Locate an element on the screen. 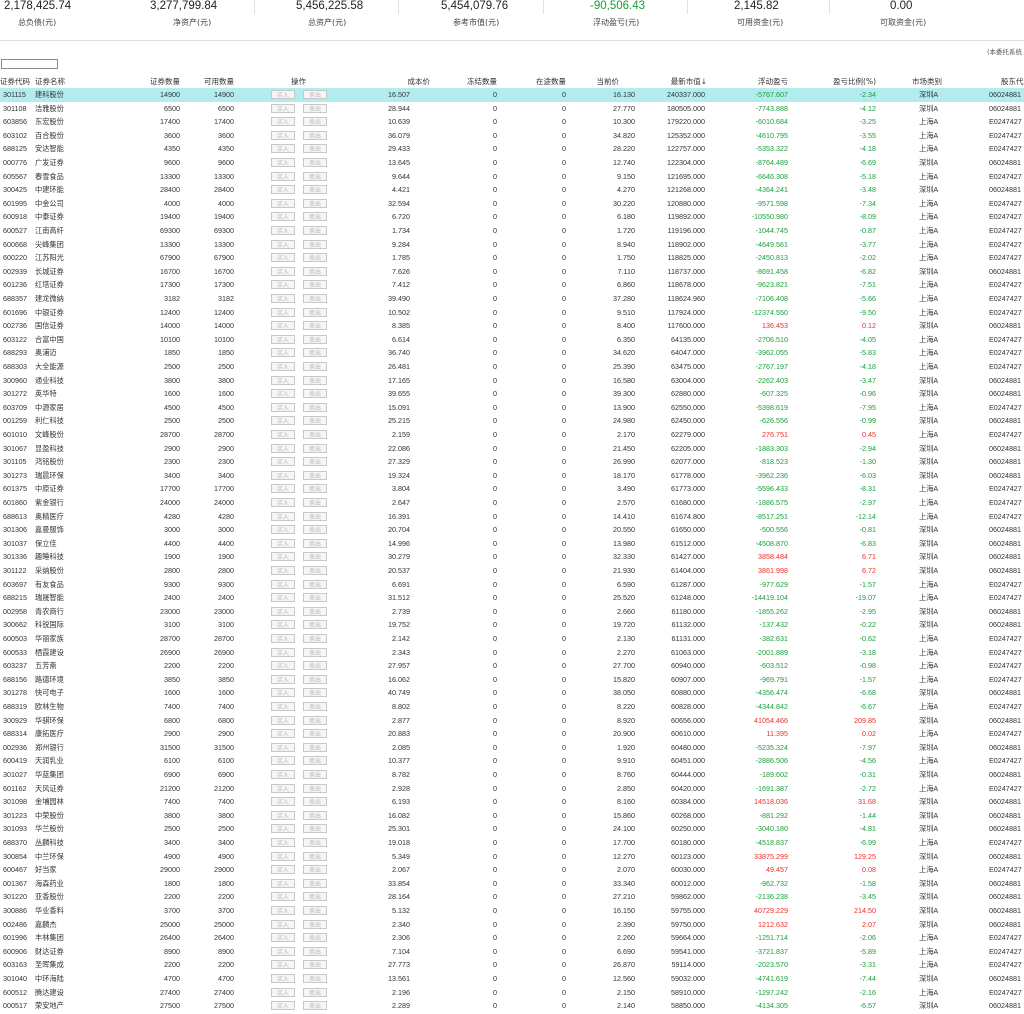 This screenshot has width=1024, height=1014. column-header: 股东代 is located at coordinates (1012, 82).